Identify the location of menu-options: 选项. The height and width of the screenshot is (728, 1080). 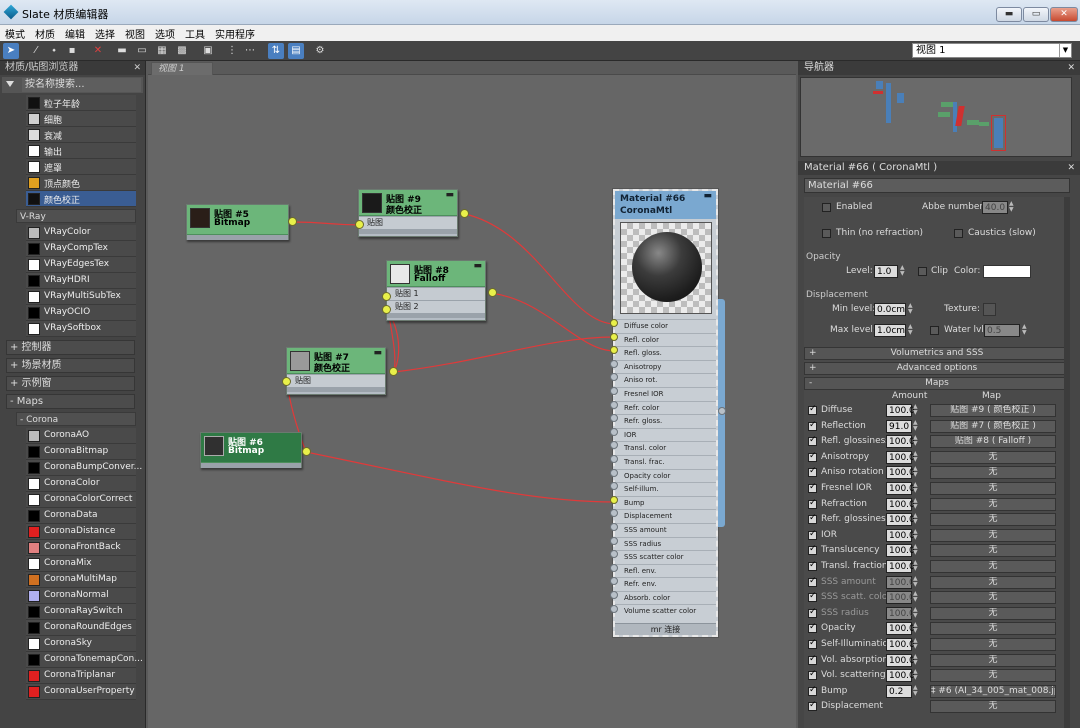
(165, 33).